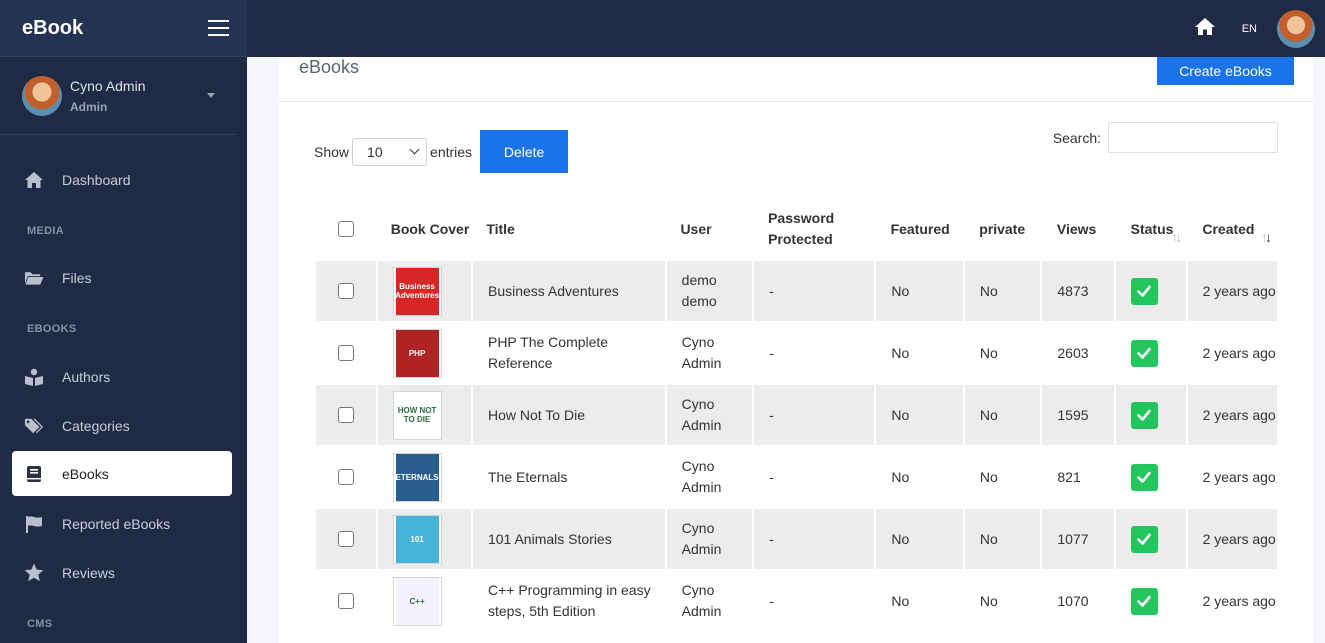 Image resolution: width=1325 pixels, height=643 pixels. I want to click on nav-header-ebooks: EBOOKS, so click(52, 329).